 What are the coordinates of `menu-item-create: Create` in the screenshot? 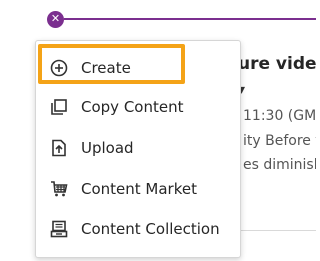 It's located at (138, 68).